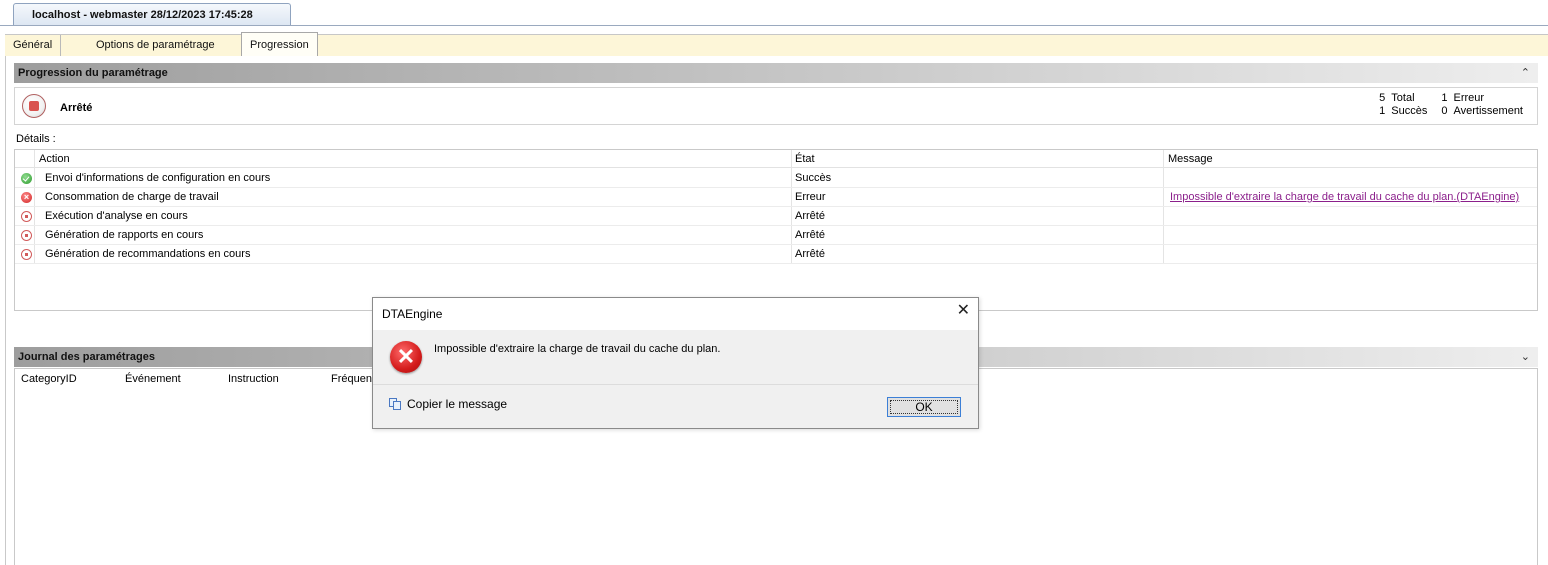 The height and width of the screenshot is (565, 1548). Describe the element at coordinates (412, 314) in the screenshot. I see `dialog-title: DTAEngine` at that location.